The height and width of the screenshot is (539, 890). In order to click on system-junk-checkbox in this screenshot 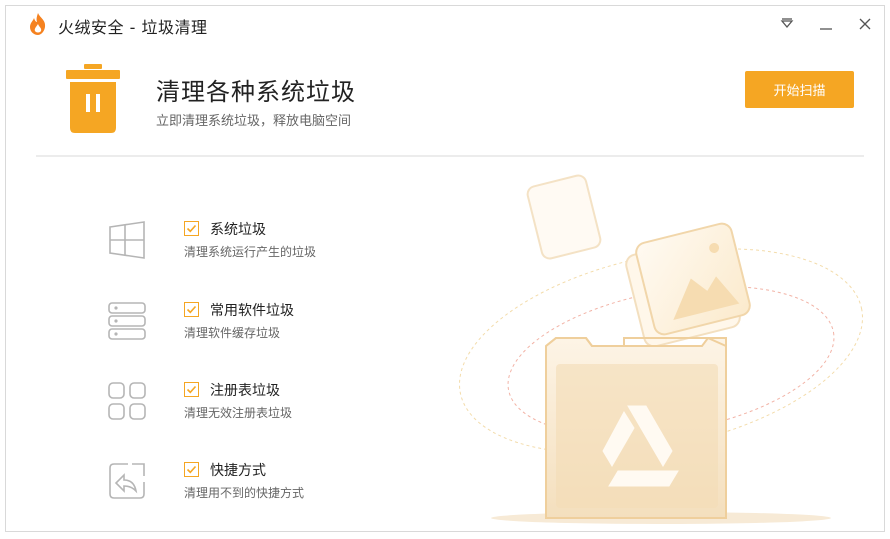, I will do `click(191, 228)`.